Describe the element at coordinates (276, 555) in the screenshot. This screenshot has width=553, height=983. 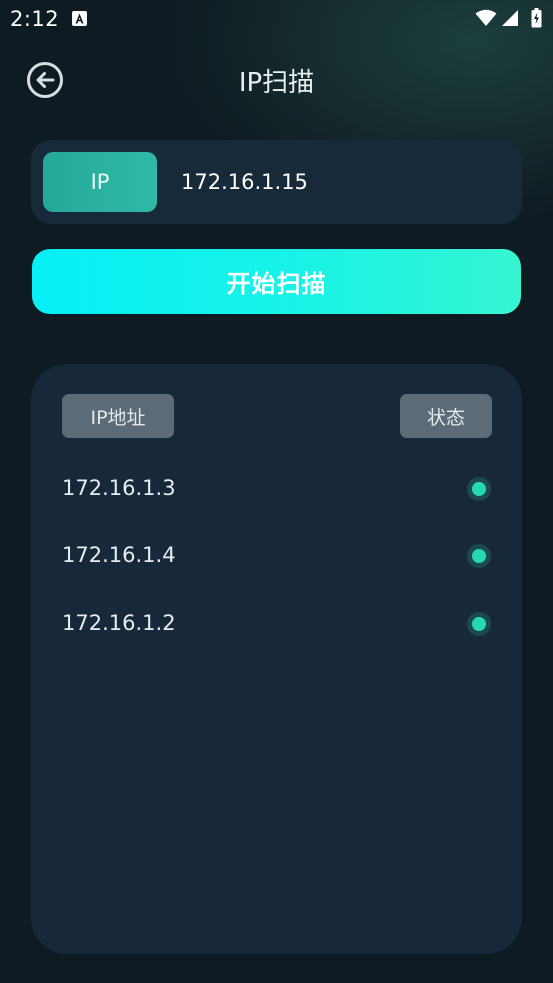
I see `result-row: 172.16.1.4` at that location.